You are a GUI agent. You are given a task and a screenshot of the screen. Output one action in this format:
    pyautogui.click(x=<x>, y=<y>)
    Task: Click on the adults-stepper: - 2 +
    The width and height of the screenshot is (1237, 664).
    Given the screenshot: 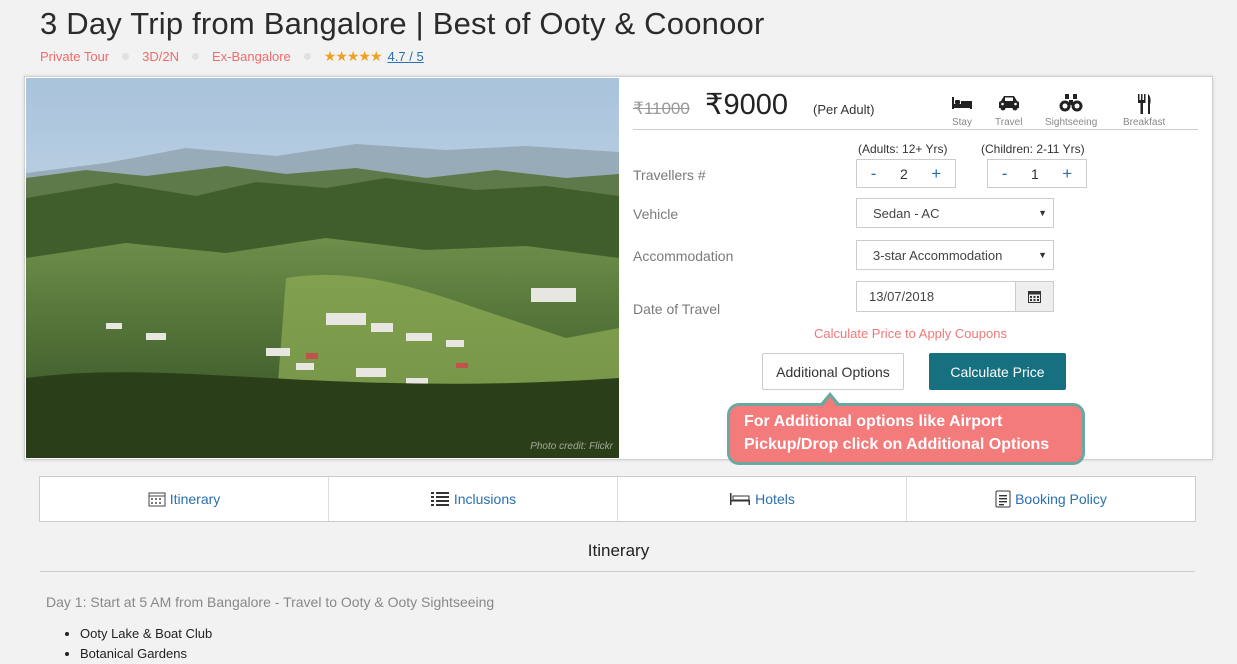 What is the action you would take?
    pyautogui.click(x=906, y=173)
    